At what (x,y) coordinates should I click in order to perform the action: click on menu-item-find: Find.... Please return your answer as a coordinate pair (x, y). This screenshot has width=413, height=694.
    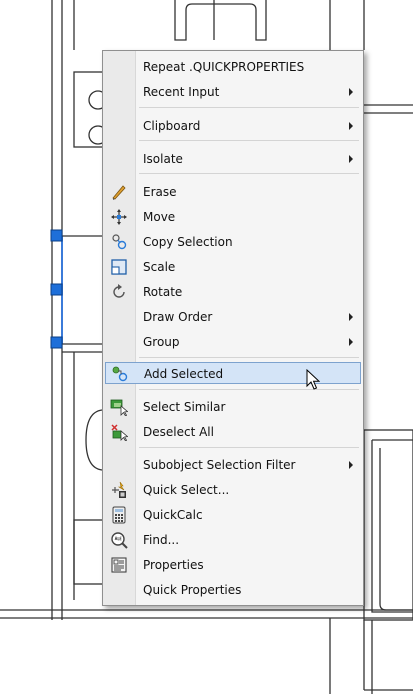
    Looking at the image, I should click on (233, 540).